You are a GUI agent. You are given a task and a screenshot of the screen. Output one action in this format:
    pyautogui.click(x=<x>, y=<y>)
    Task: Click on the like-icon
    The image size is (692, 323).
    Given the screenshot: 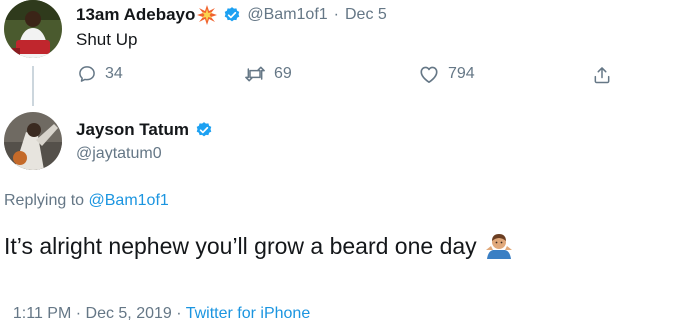 What is the action you would take?
    pyautogui.click(x=429, y=74)
    